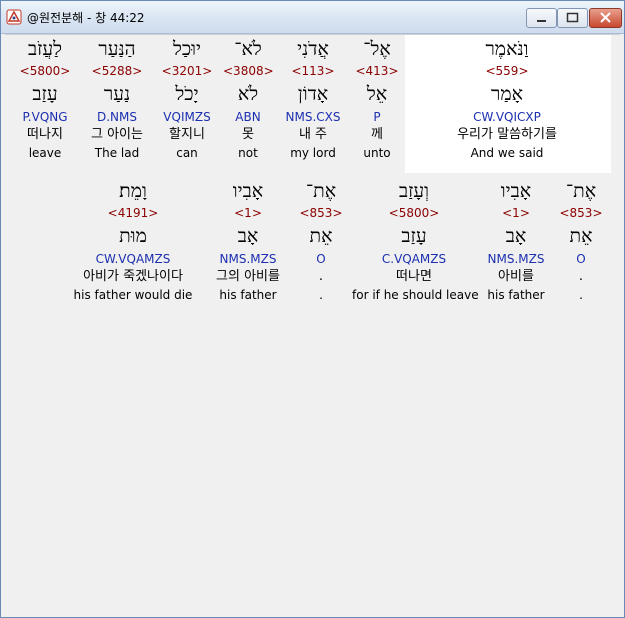 Image resolution: width=625 pixels, height=618 pixels. Describe the element at coordinates (414, 276) in the screenshot. I see `korean-gloss: 떠나면` at that location.